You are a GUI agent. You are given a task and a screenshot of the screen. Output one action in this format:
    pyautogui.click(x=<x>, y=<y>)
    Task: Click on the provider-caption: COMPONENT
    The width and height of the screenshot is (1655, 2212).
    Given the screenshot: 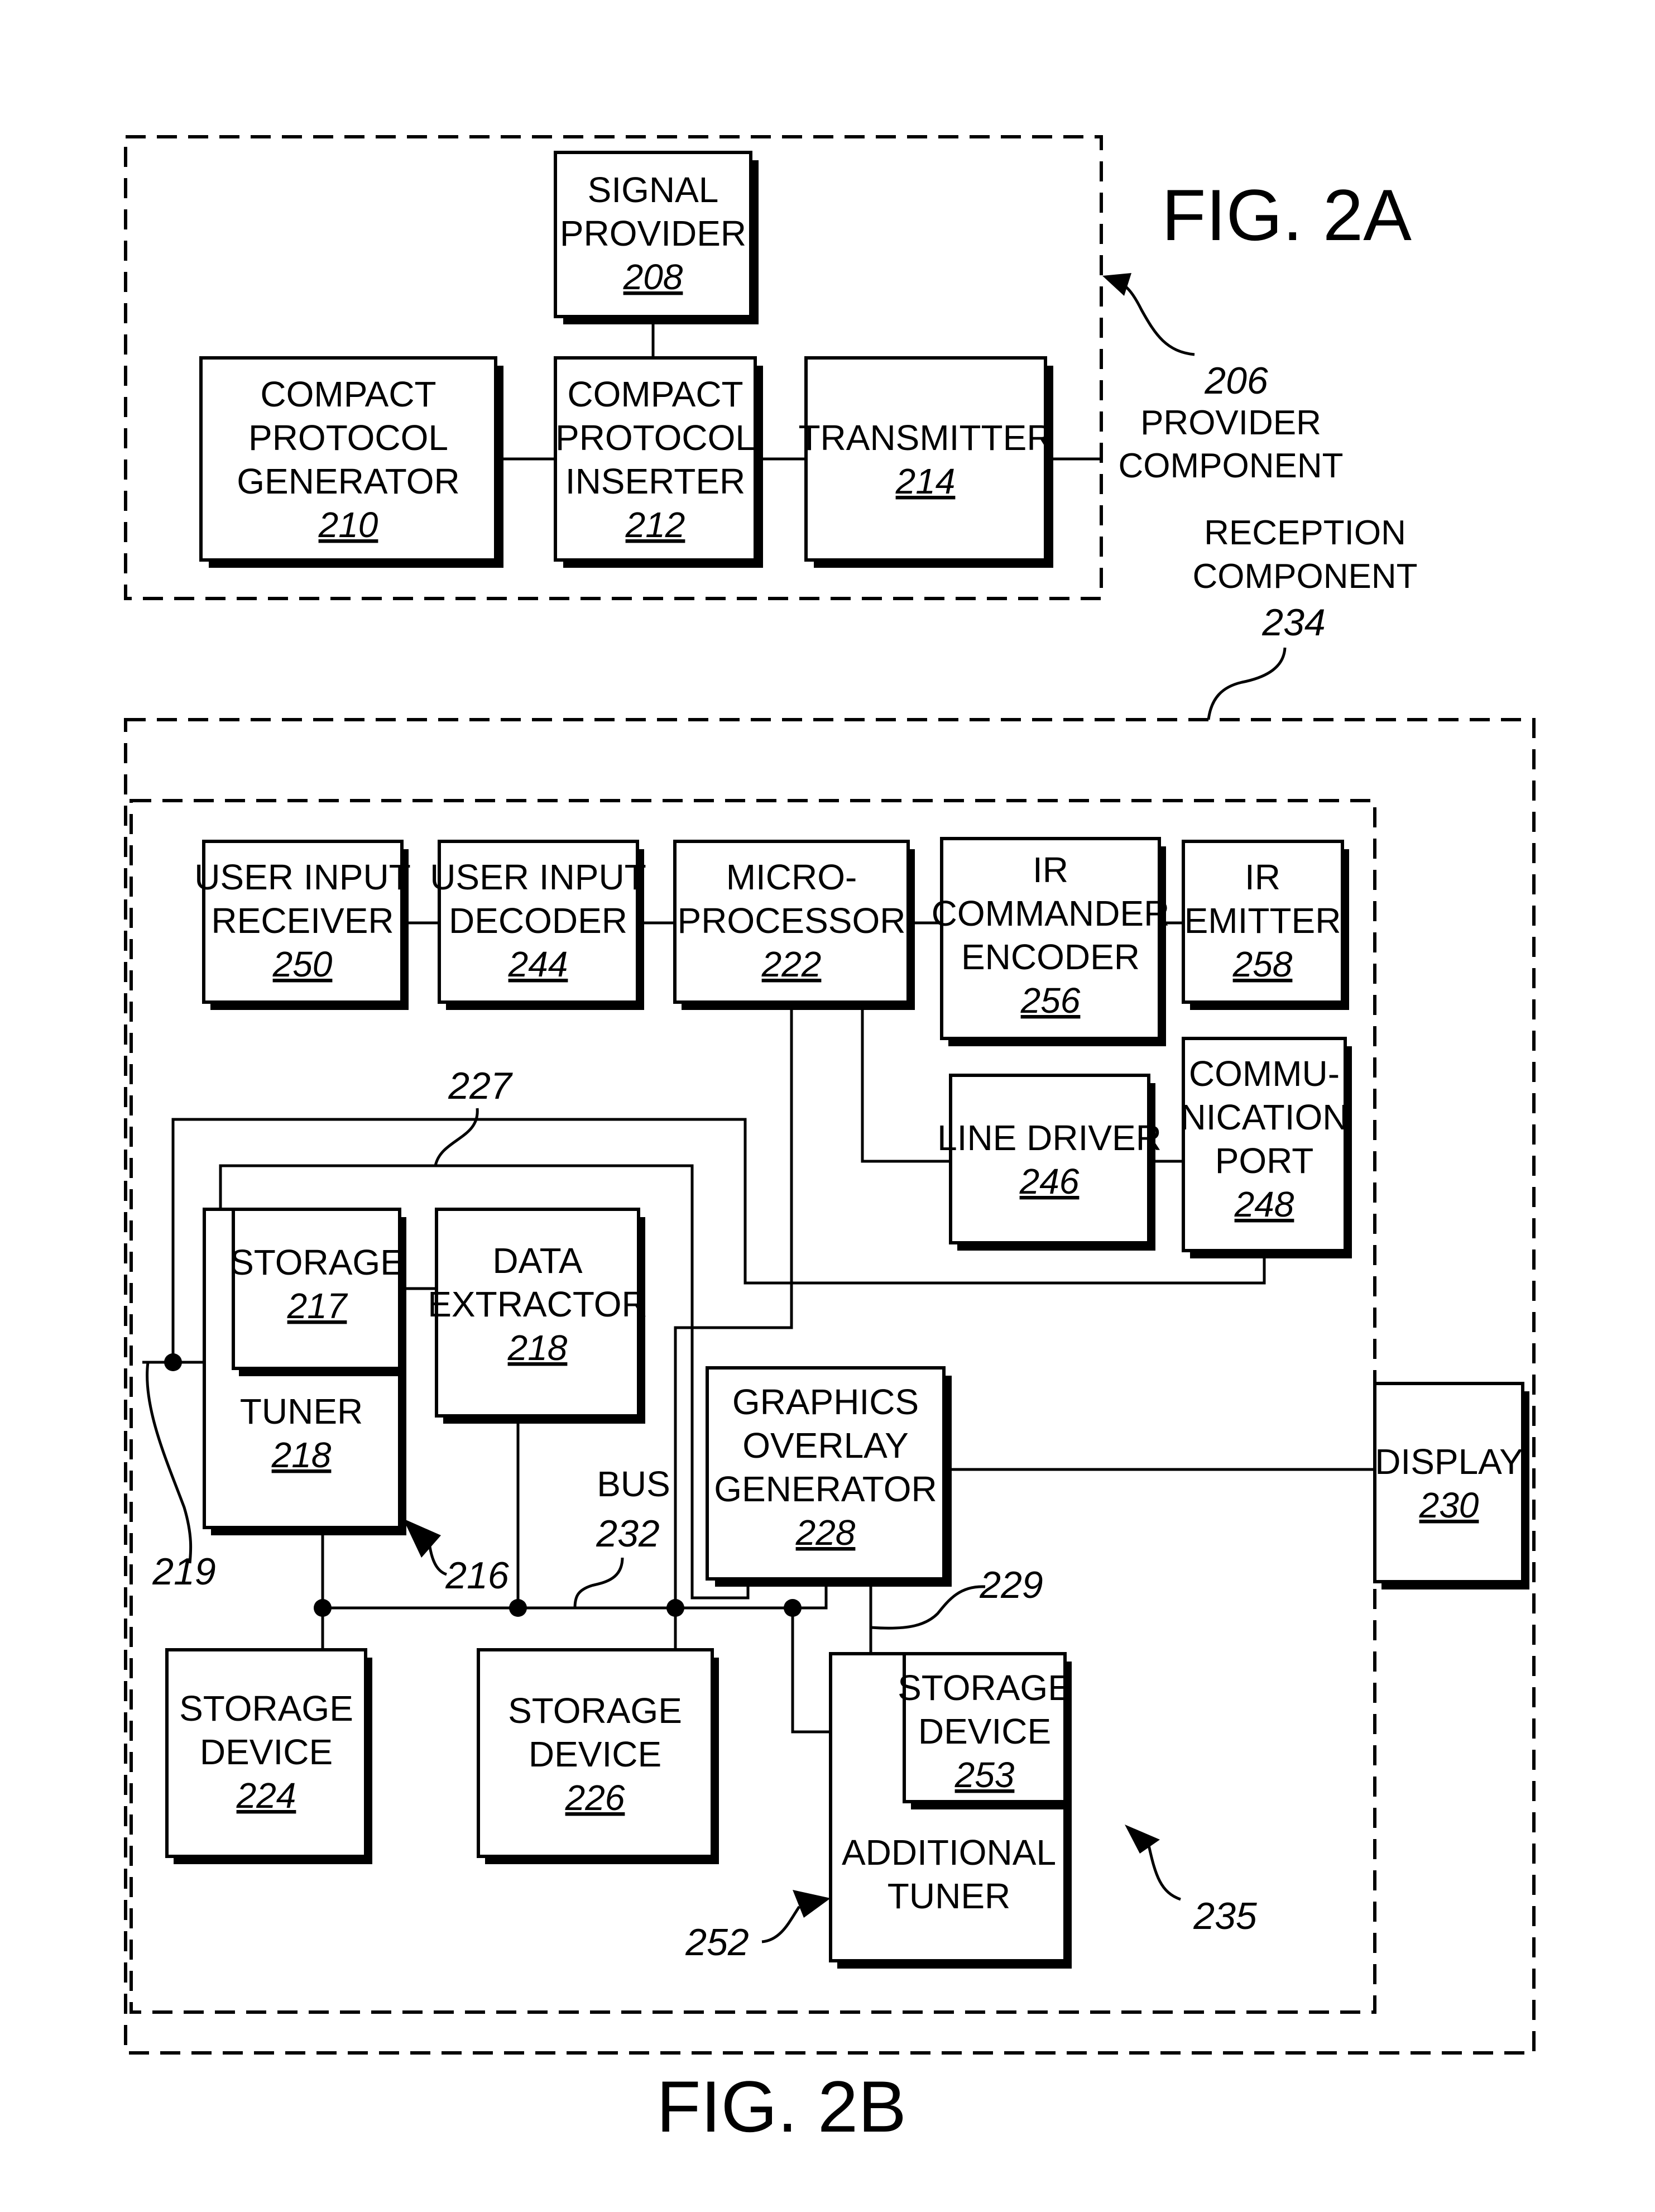 What is the action you would take?
    pyautogui.click(x=1231, y=466)
    